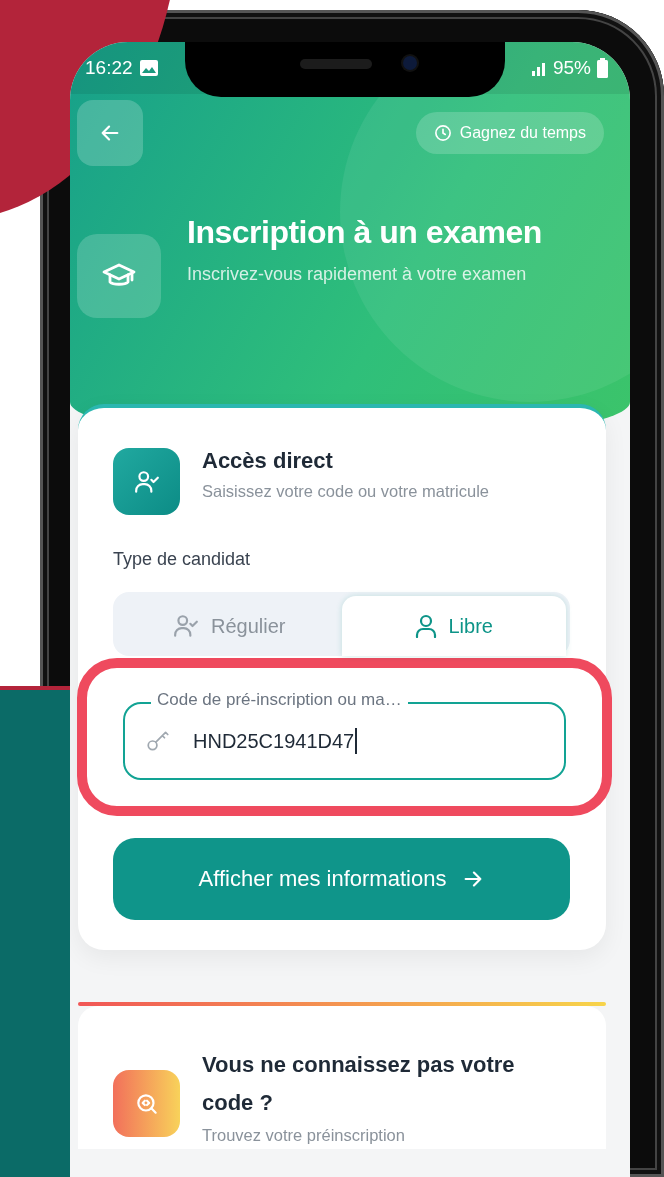 The width and height of the screenshot is (664, 1177). Describe the element at coordinates (453, 626) in the screenshot. I see `candidate-type-tab: Libre` at that location.